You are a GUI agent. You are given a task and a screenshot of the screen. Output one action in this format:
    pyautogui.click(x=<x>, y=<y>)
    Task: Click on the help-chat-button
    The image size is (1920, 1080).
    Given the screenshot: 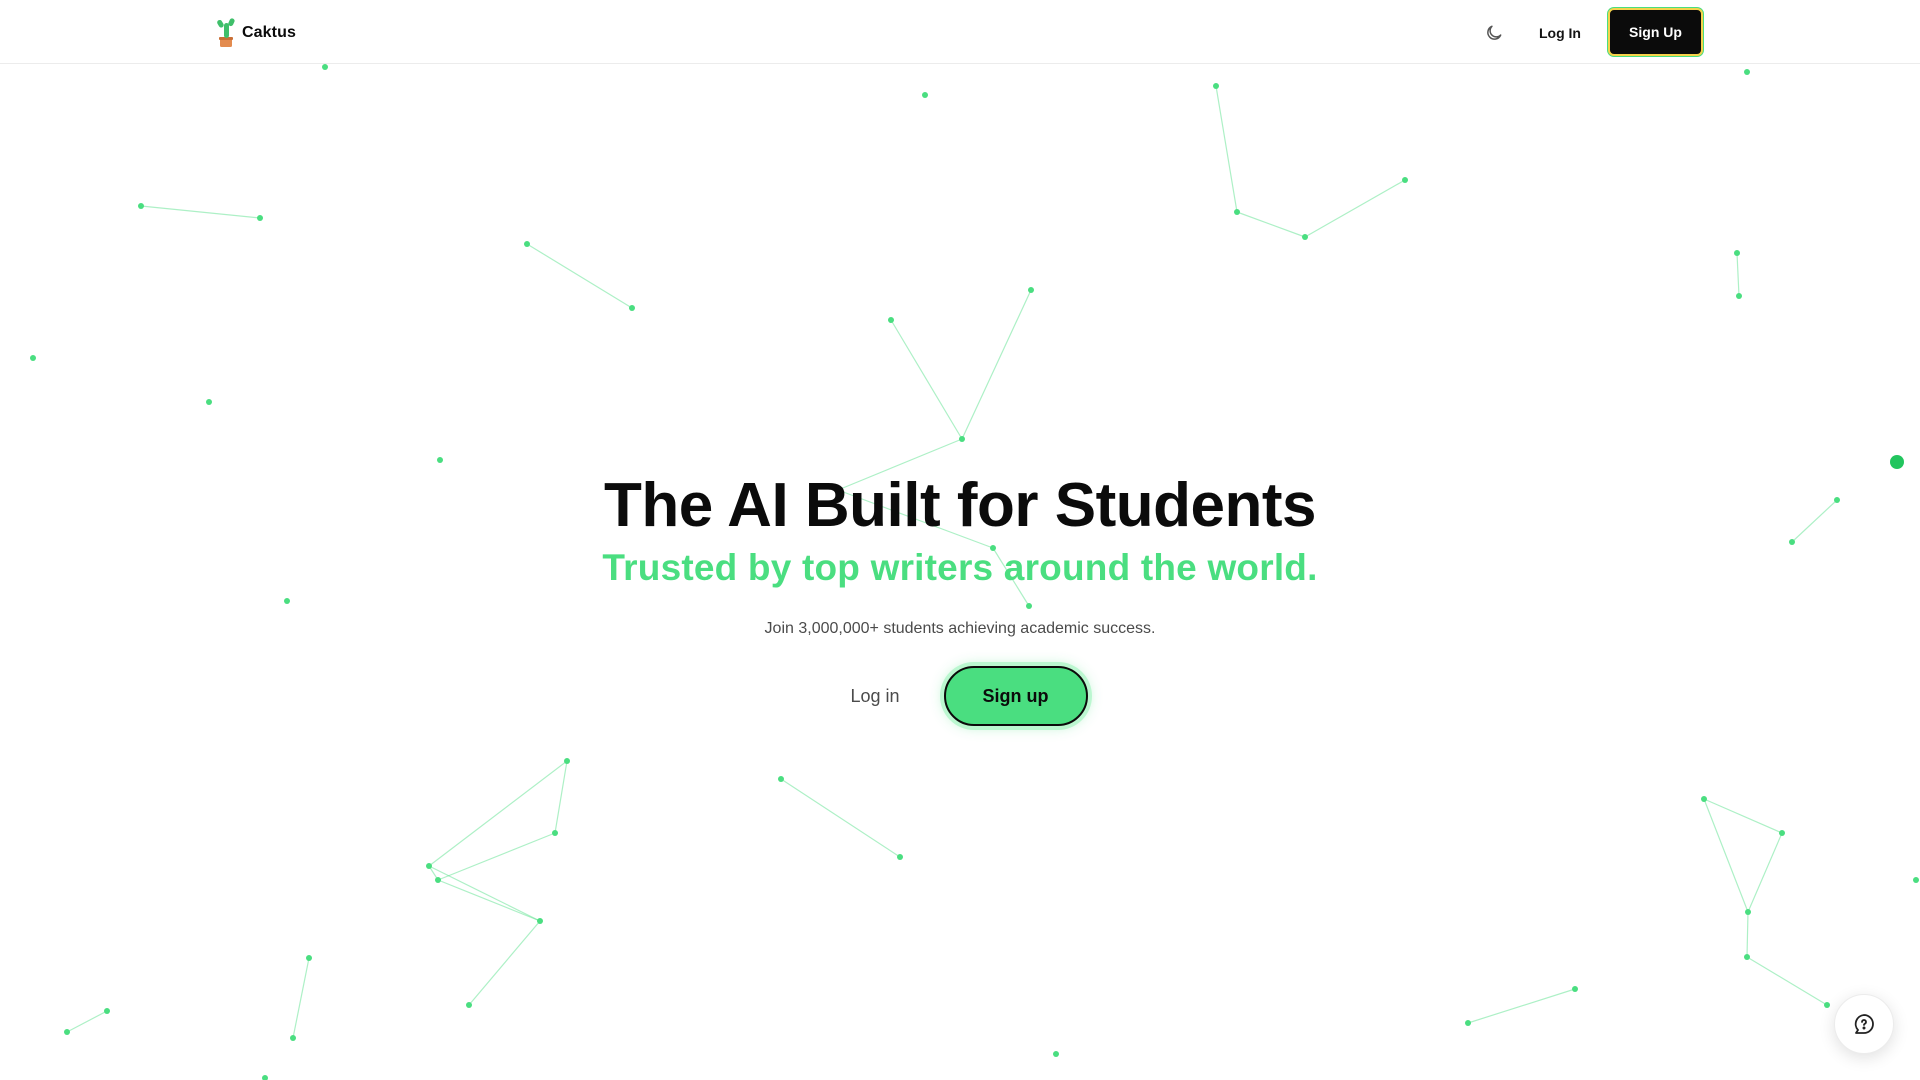 What is the action you would take?
    pyautogui.click(x=1864, y=1024)
    